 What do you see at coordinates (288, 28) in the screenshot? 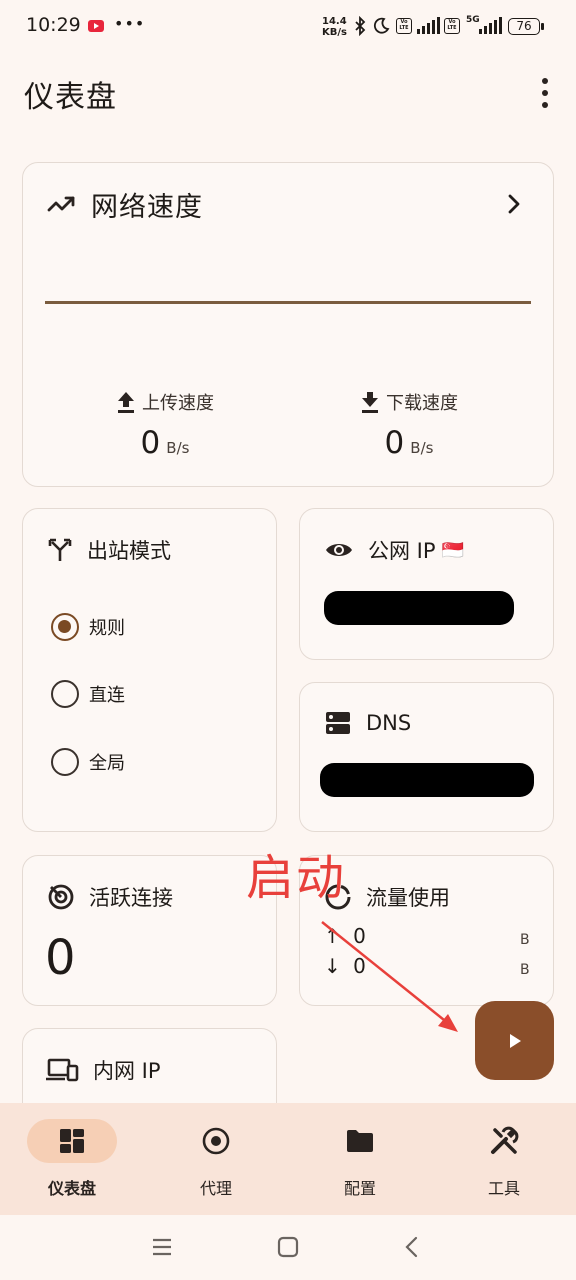
I see `status-bar: 10:29 ••• 14.4 KB/s Vo LTE Vo LTE 5G 76` at bounding box center [288, 28].